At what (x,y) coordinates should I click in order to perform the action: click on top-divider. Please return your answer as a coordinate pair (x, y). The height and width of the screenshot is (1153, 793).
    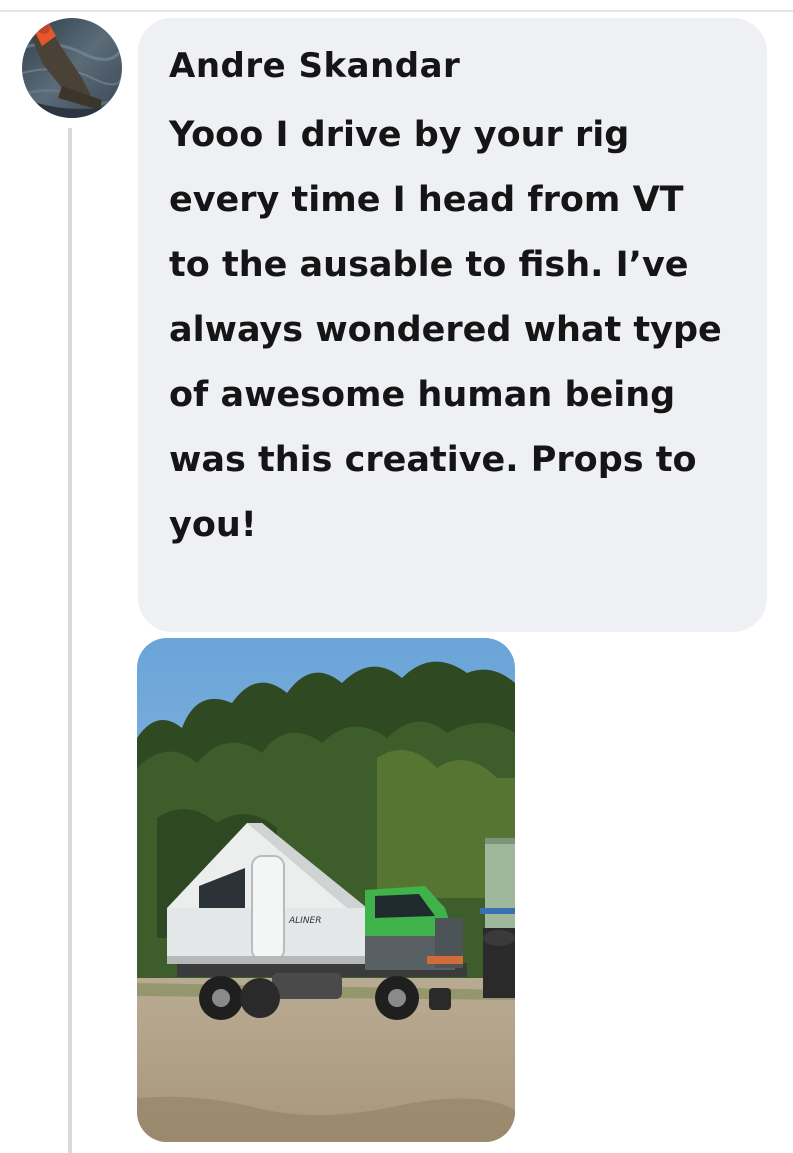
    Looking at the image, I should click on (396, 11).